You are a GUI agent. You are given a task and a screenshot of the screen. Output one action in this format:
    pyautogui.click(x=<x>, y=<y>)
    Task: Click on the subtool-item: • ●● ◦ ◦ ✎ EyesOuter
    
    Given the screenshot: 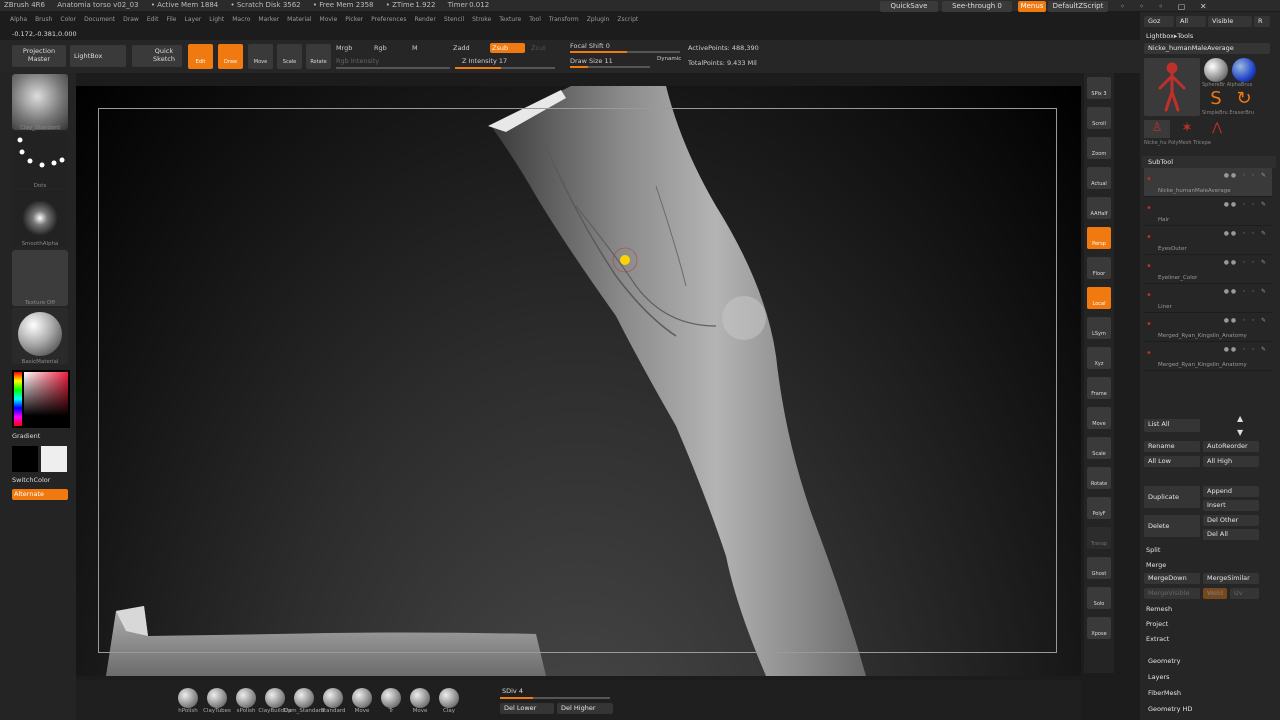 What is the action you would take?
    pyautogui.click(x=1208, y=240)
    